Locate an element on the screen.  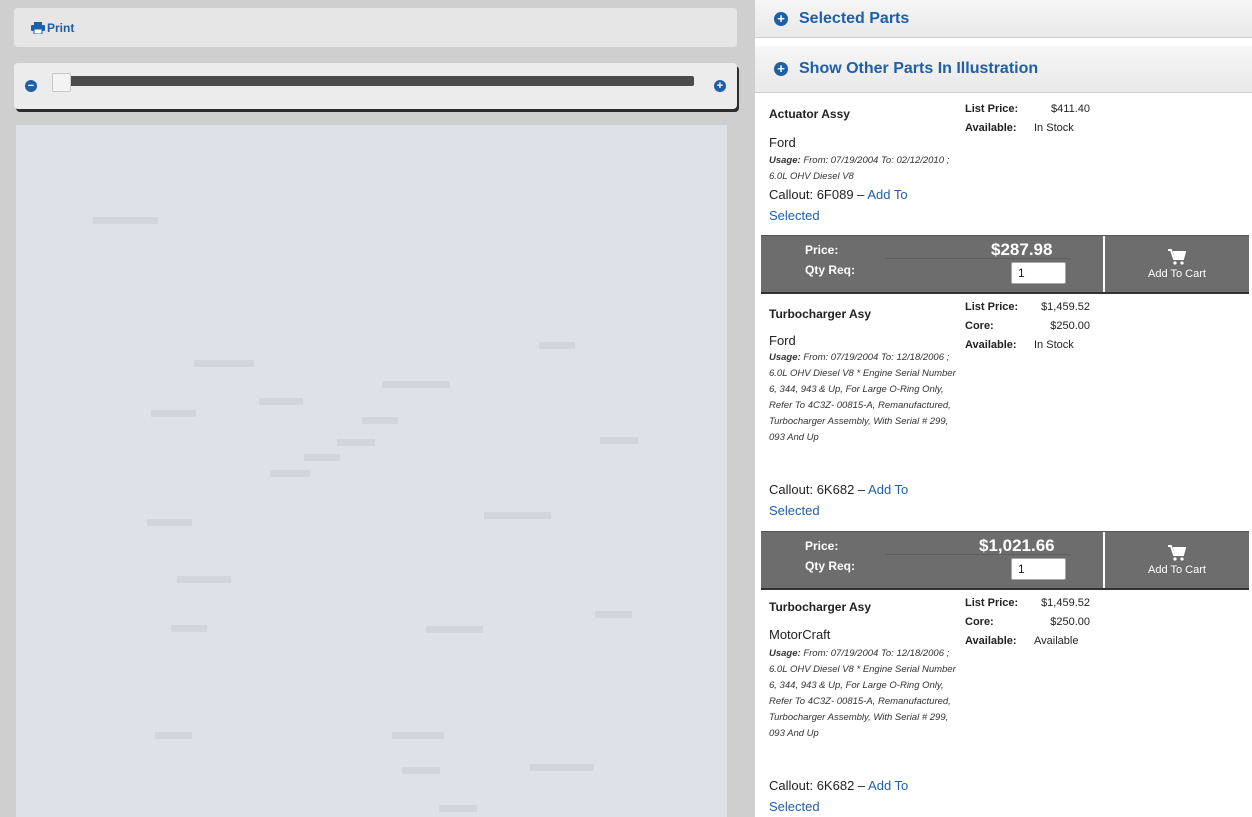
printer-icon is located at coordinates (38, 28).